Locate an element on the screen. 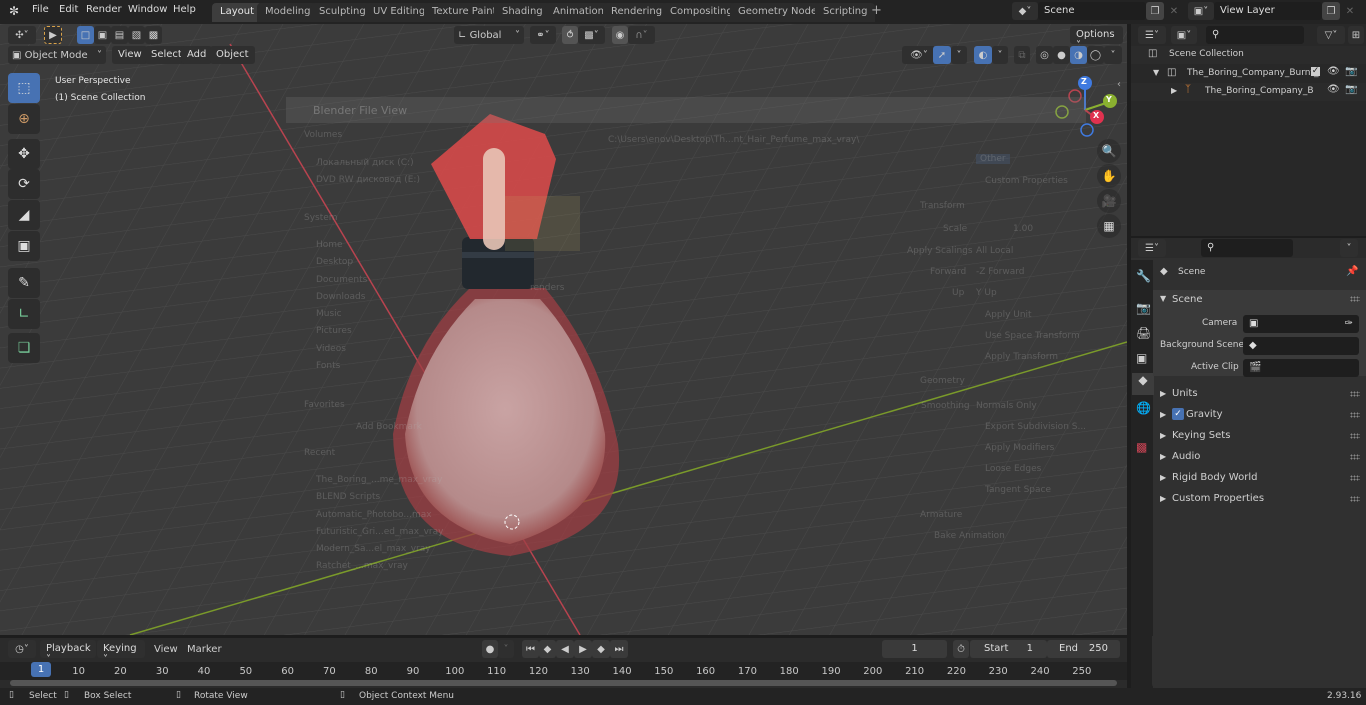 This screenshot has height=705, width=1366. menu-window: Window is located at coordinates (147, 9).